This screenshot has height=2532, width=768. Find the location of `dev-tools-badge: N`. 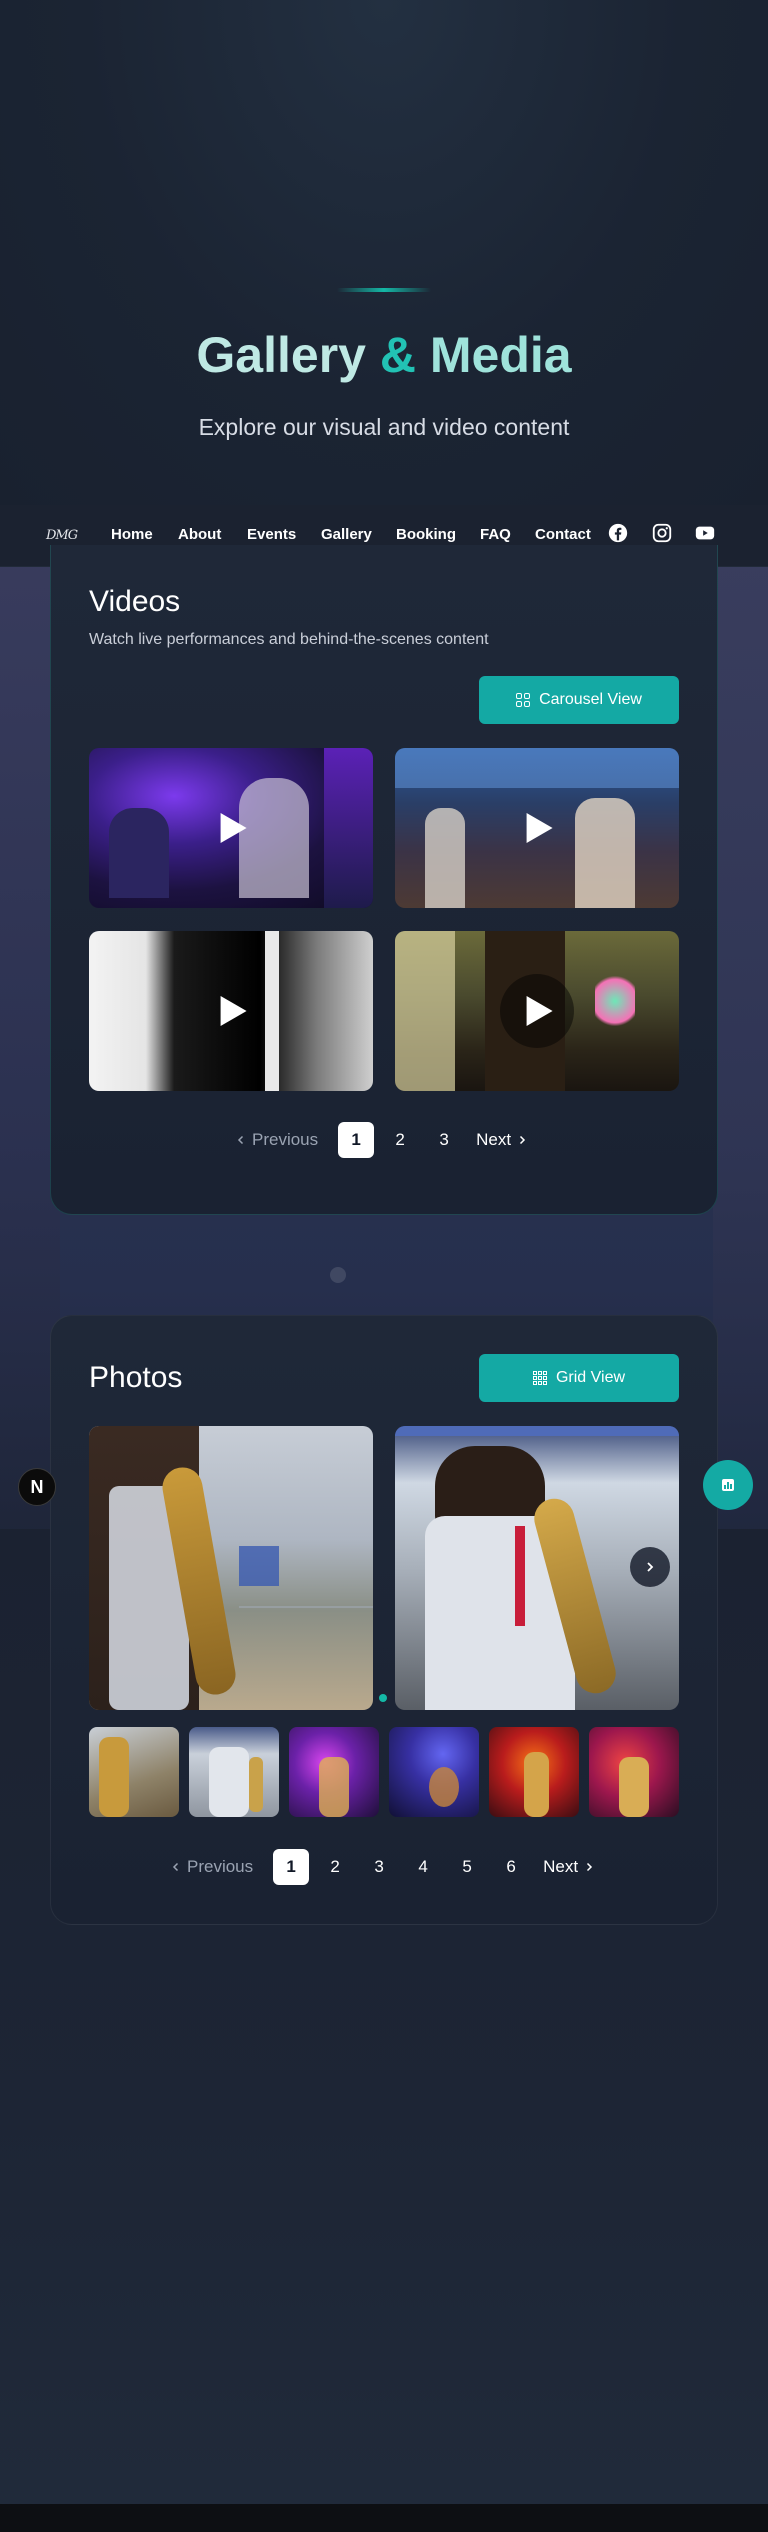

dev-tools-badge: N is located at coordinates (37, 1487).